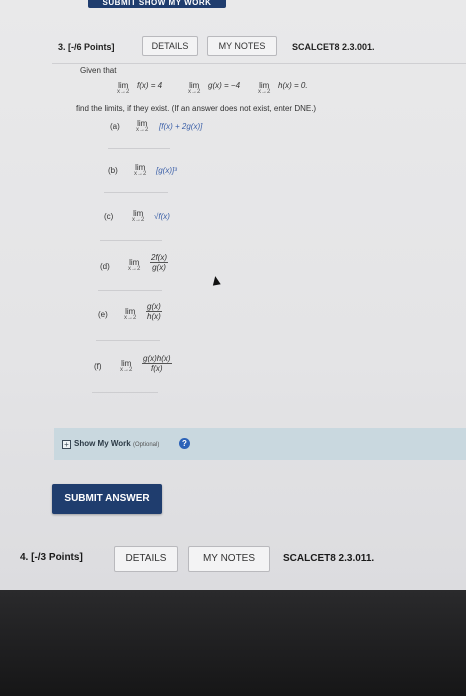 This screenshot has height=696, width=466. What do you see at coordinates (98, 366) in the screenshot?
I see `part-f-label: (f)` at bounding box center [98, 366].